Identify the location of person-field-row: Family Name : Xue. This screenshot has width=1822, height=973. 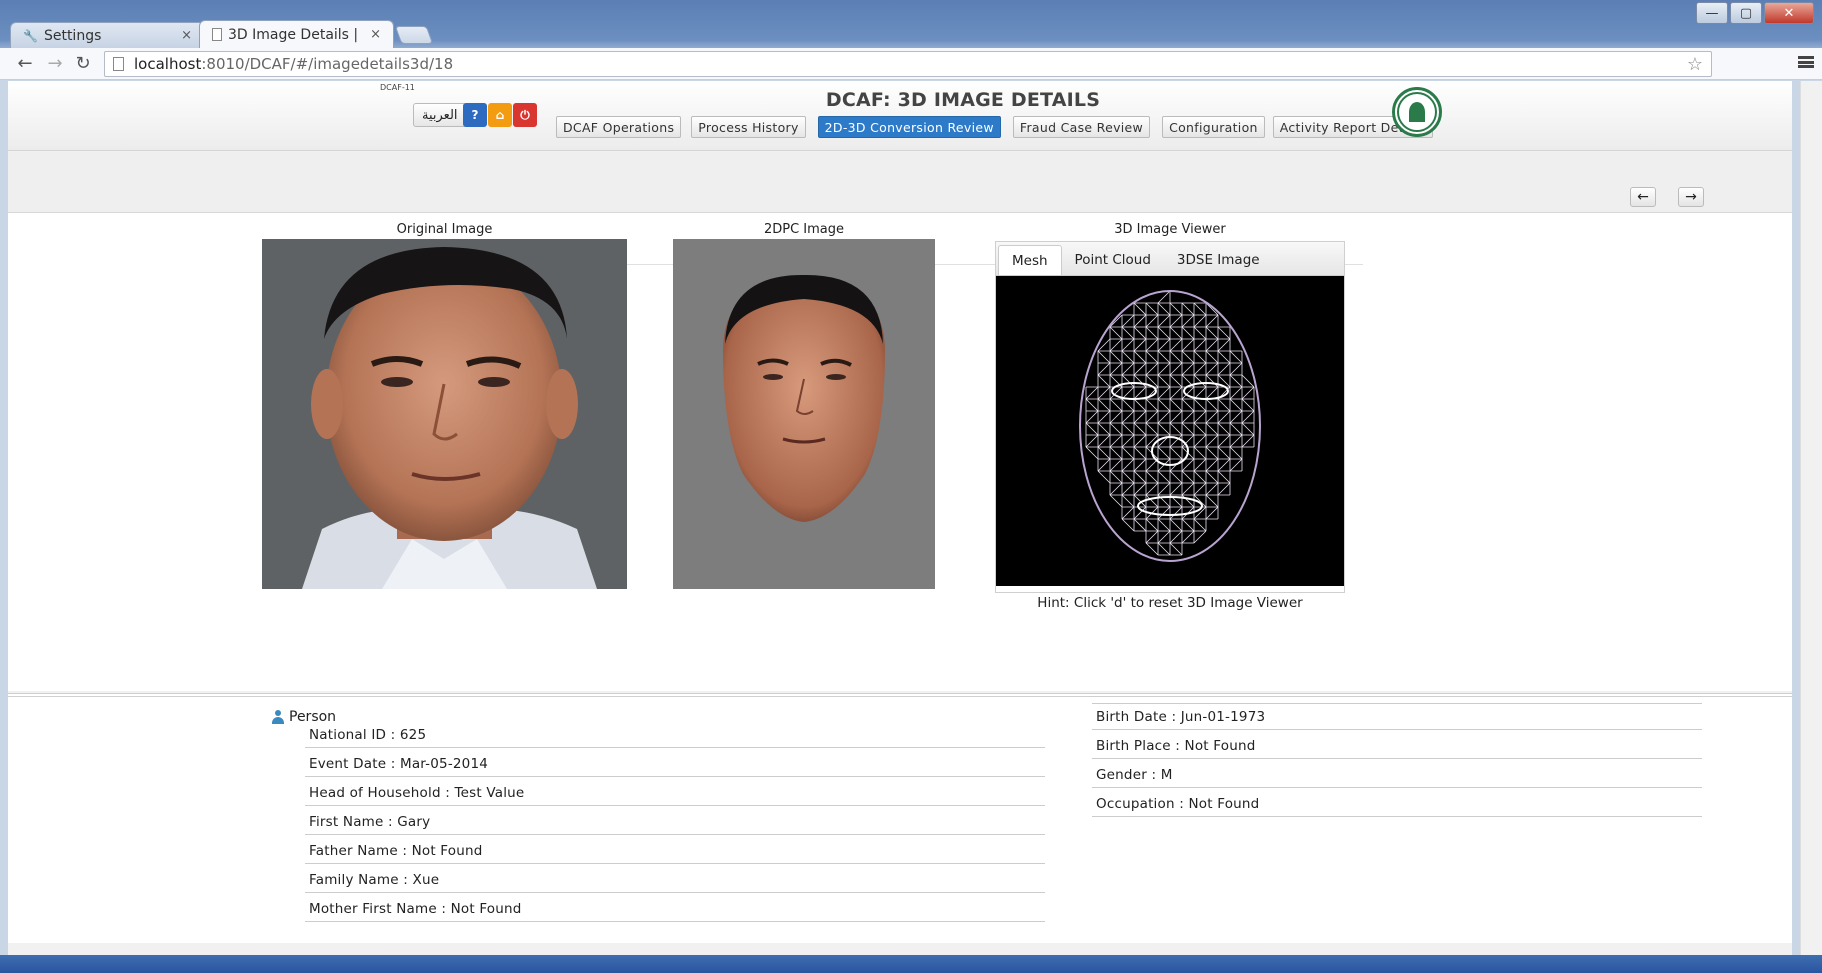
(675, 880).